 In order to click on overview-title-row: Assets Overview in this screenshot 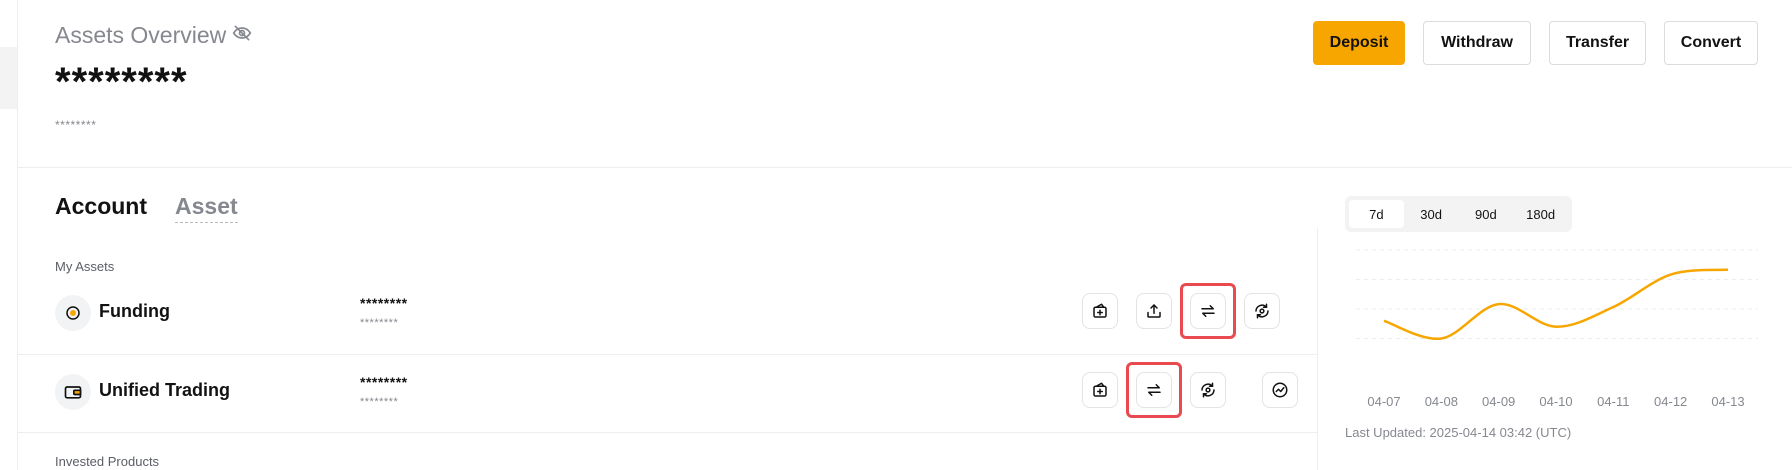, I will do `click(153, 35)`.